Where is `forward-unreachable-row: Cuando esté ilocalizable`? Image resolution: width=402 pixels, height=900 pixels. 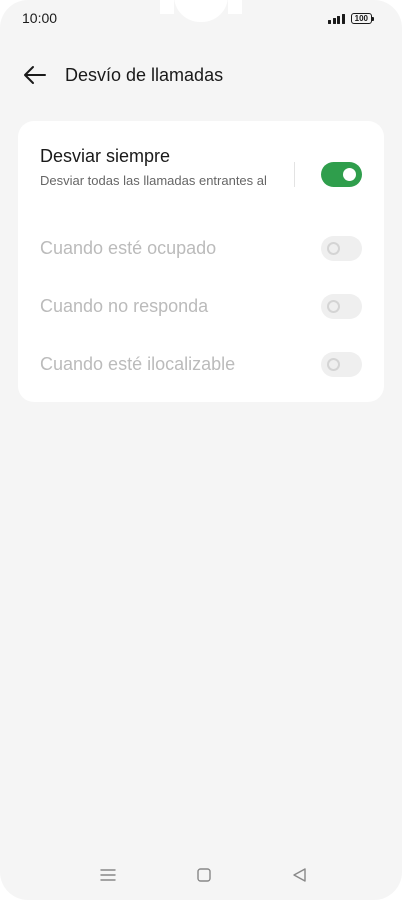
forward-unreachable-row: Cuando esté ilocalizable is located at coordinates (201, 360).